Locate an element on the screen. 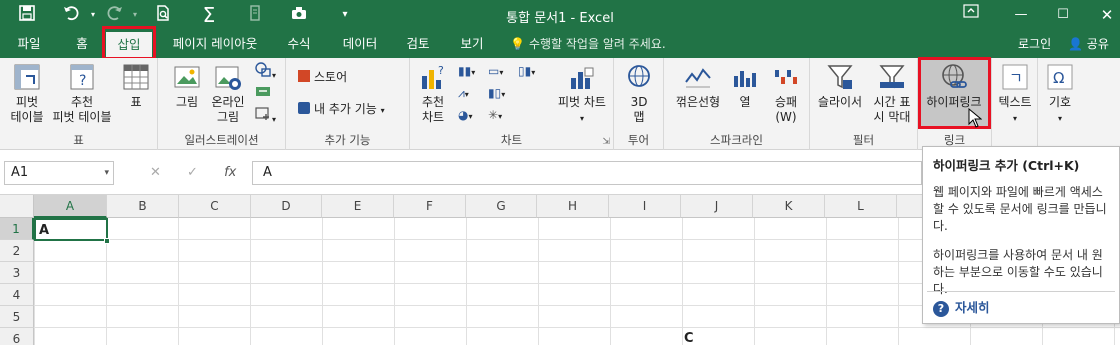  map3d-label-1: 3D is located at coordinates (639, 102).